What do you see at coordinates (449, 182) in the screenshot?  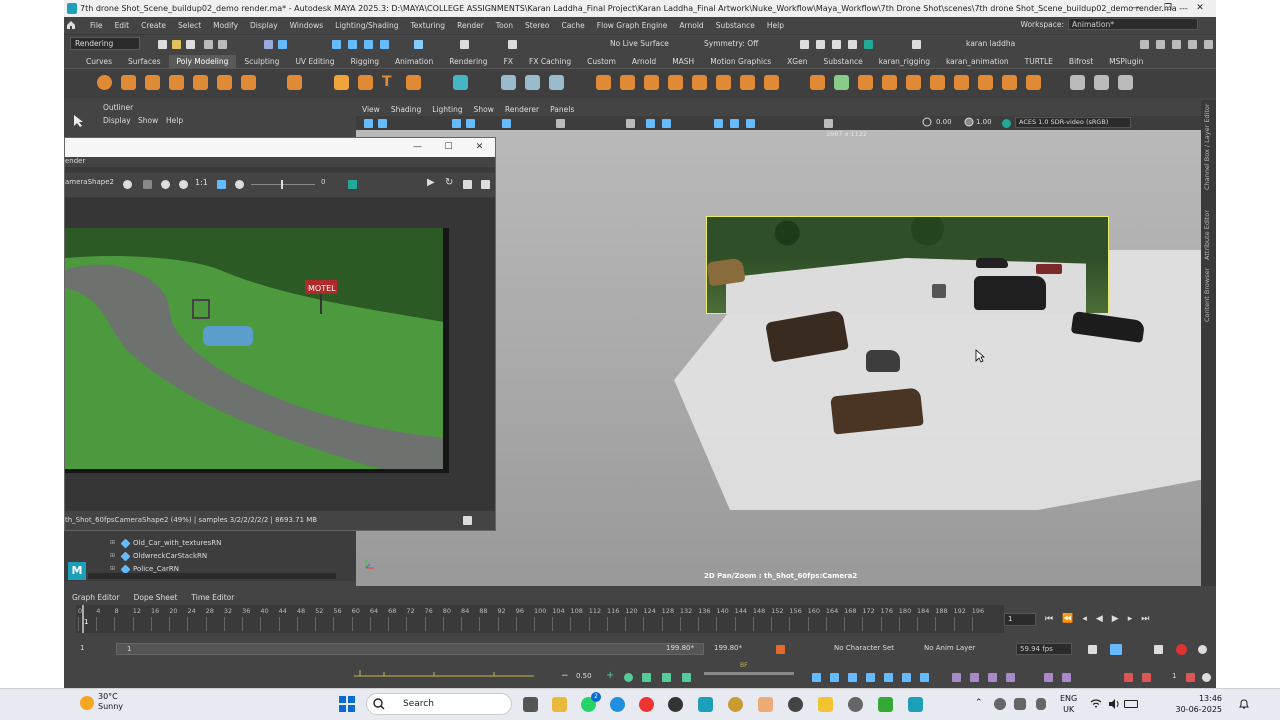 I see `render-refresh-icon: ↻` at bounding box center [449, 182].